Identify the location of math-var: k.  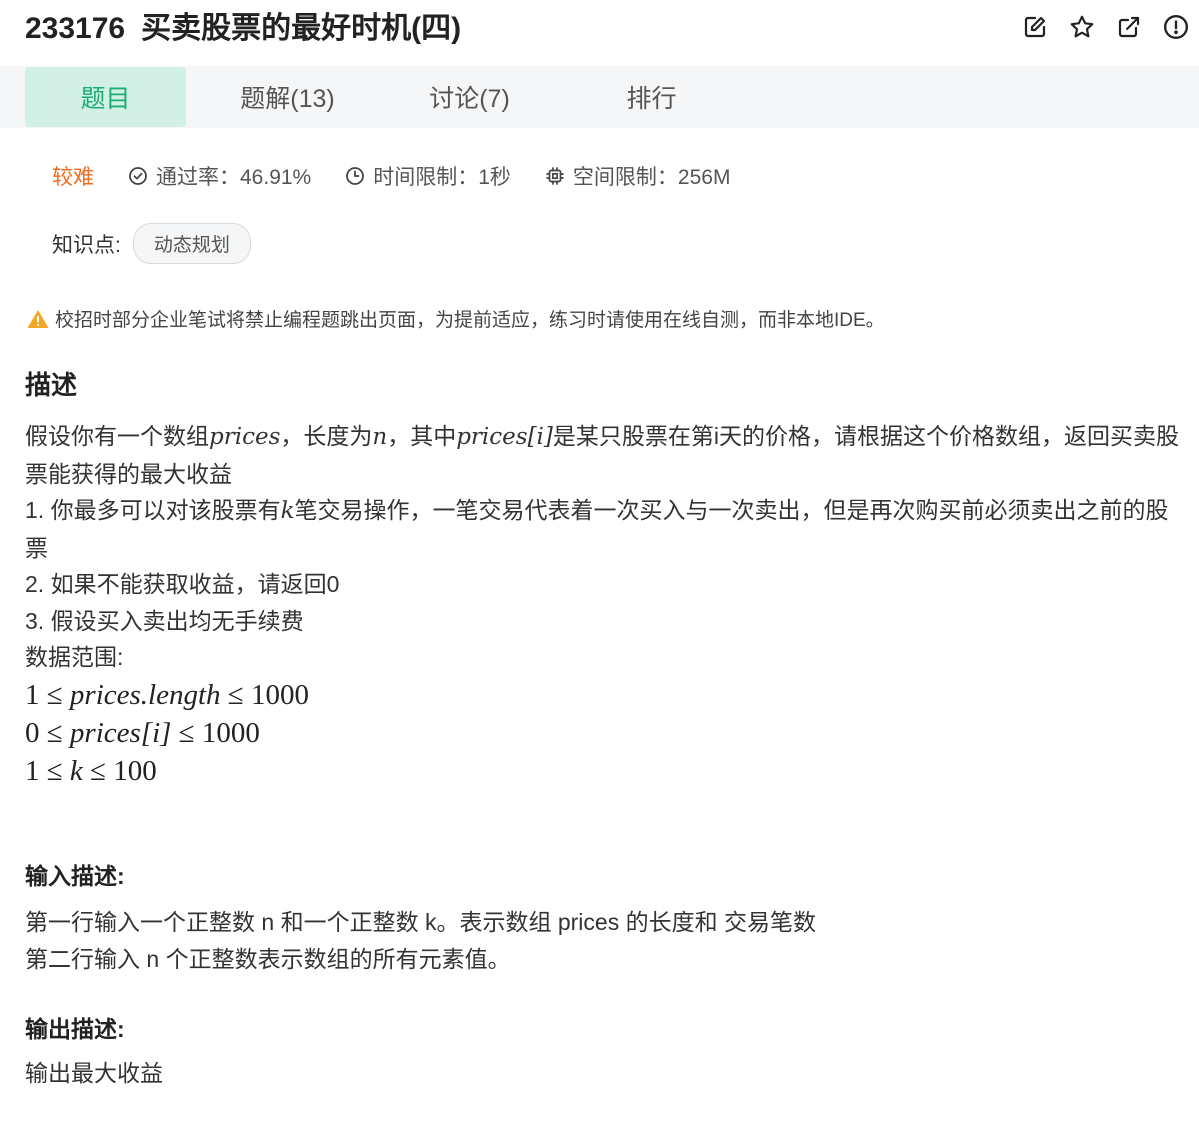
(287, 511).